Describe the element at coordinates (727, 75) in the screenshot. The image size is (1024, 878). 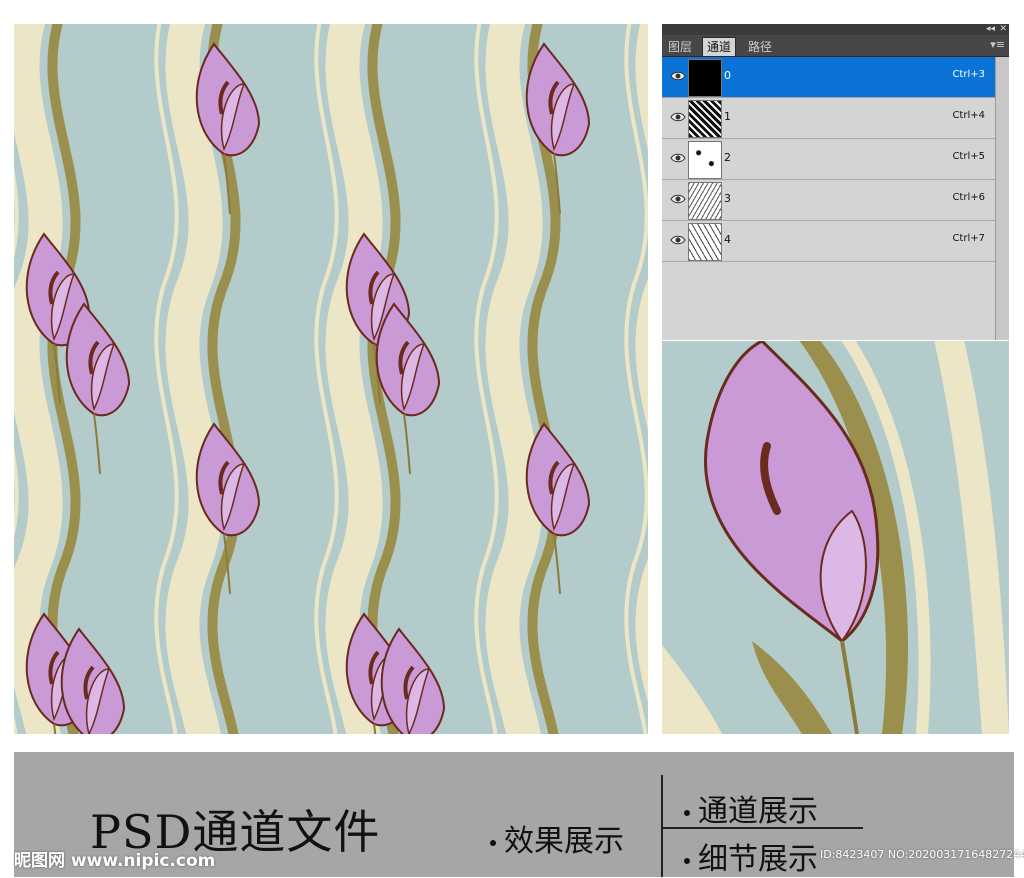
I see `channel-name: 0` at that location.